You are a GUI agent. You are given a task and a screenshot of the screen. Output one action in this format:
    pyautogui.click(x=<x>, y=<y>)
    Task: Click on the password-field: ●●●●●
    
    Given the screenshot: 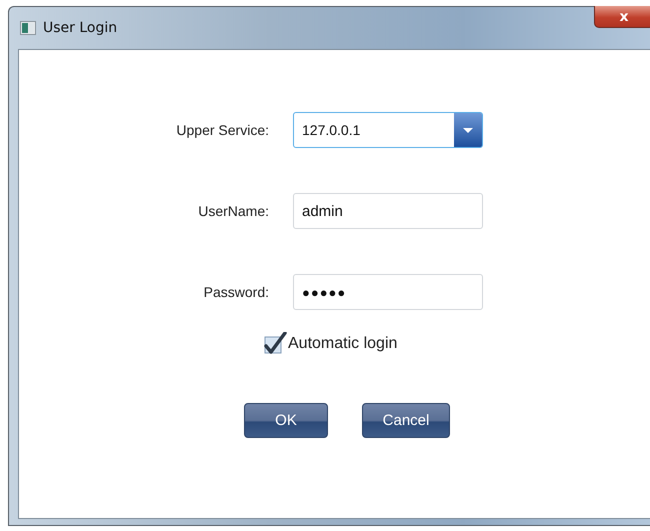 What is the action you would take?
    pyautogui.click(x=388, y=292)
    